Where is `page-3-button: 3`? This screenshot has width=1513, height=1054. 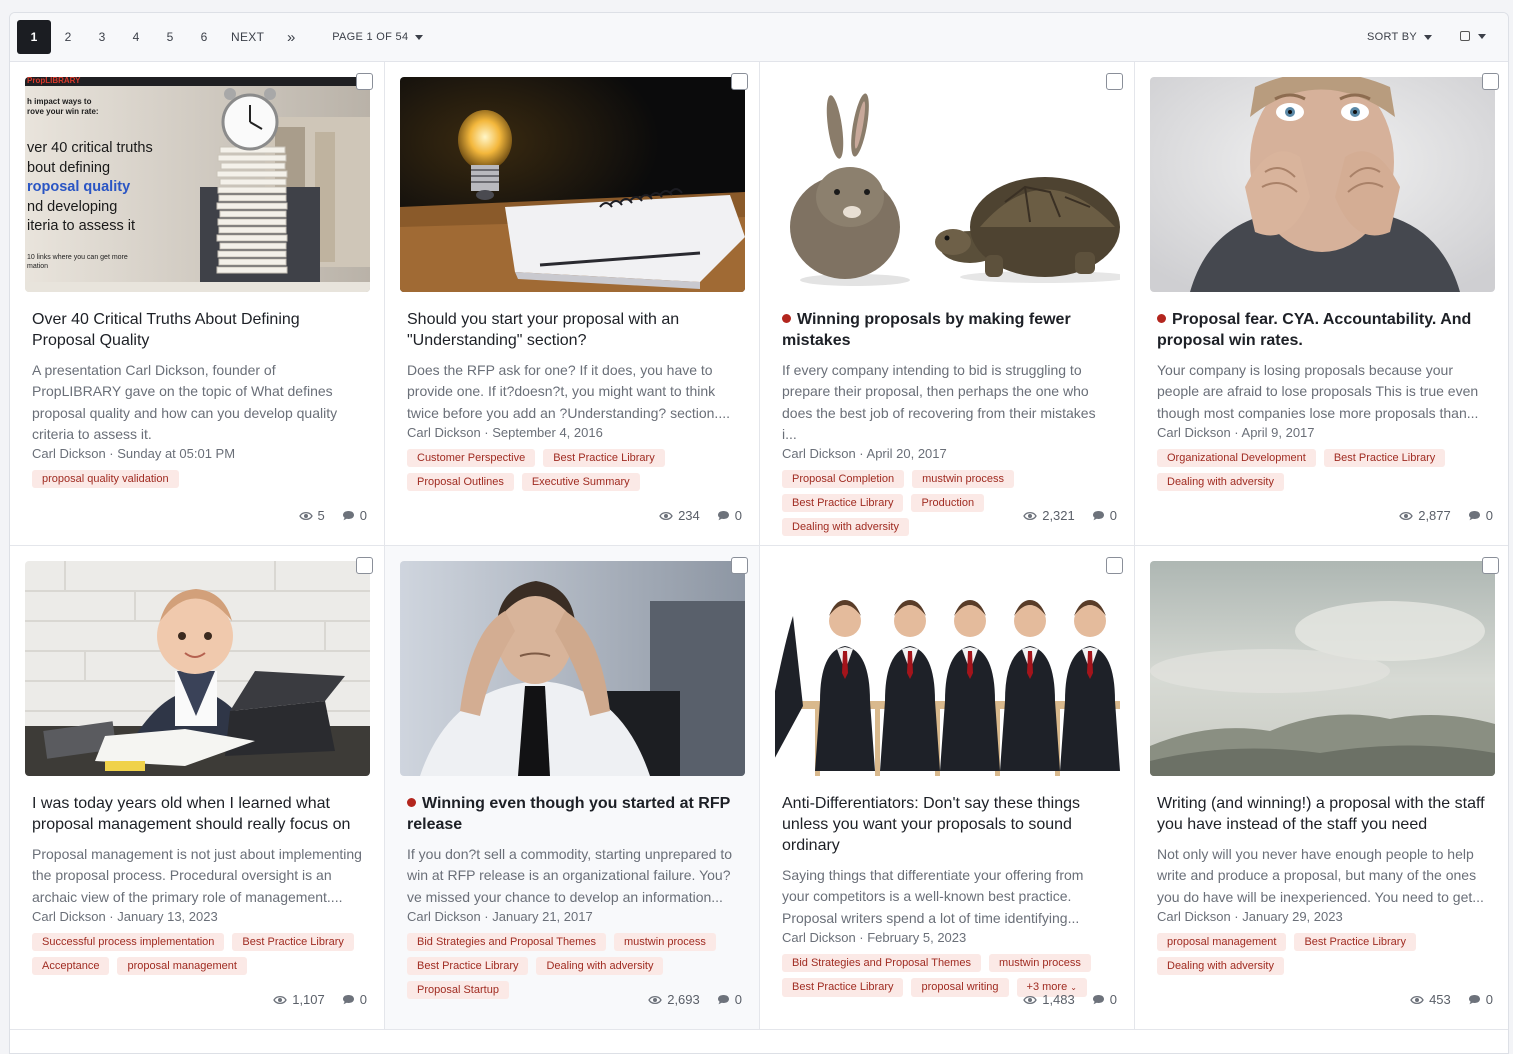 page-3-button: 3 is located at coordinates (102, 37).